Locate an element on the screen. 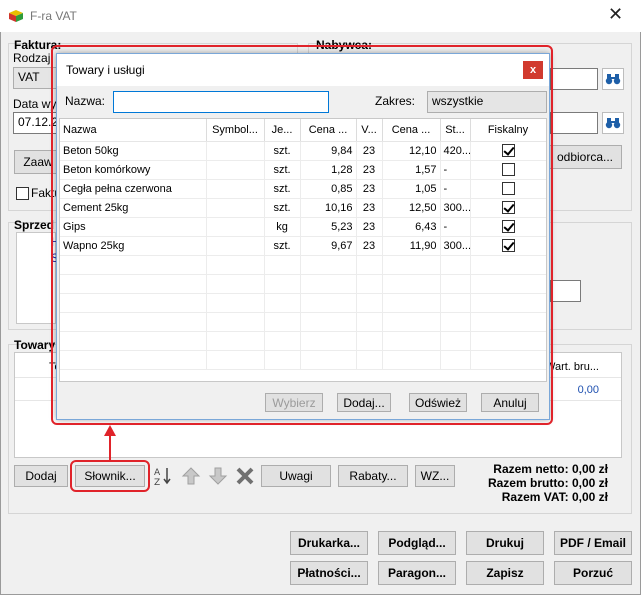  svg-text: A is located at coordinates (157, 473).